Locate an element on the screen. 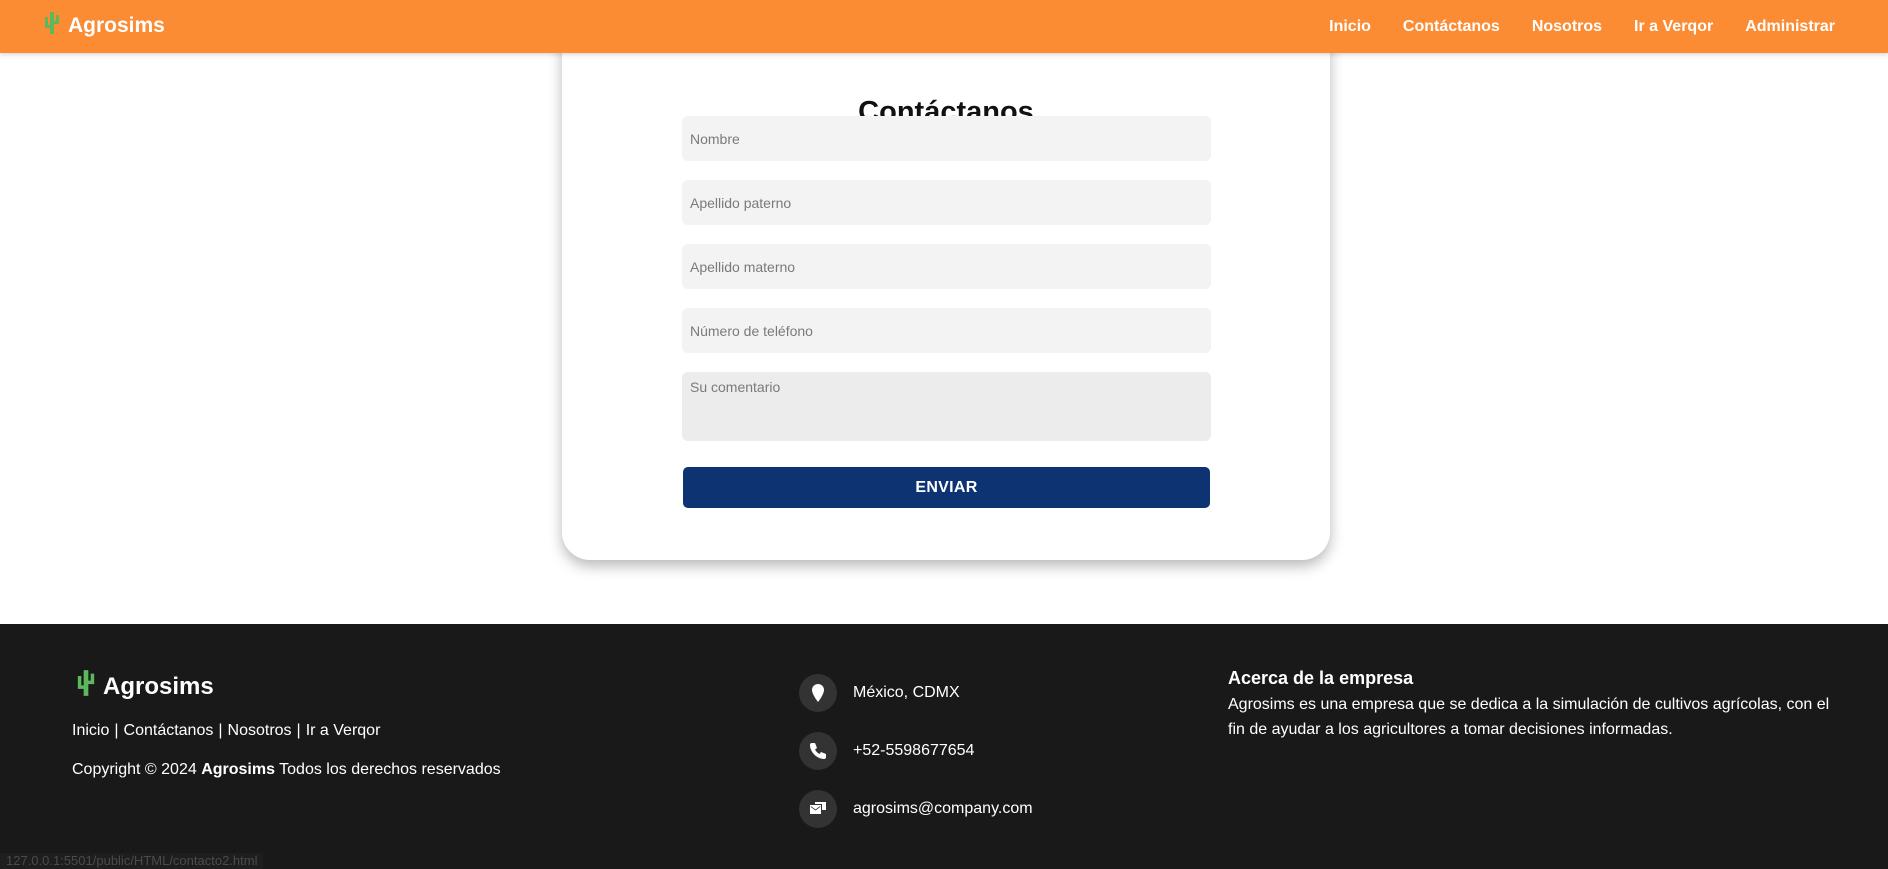 The width and height of the screenshot is (1888, 869). comentario-field is located at coordinates (946, 406).